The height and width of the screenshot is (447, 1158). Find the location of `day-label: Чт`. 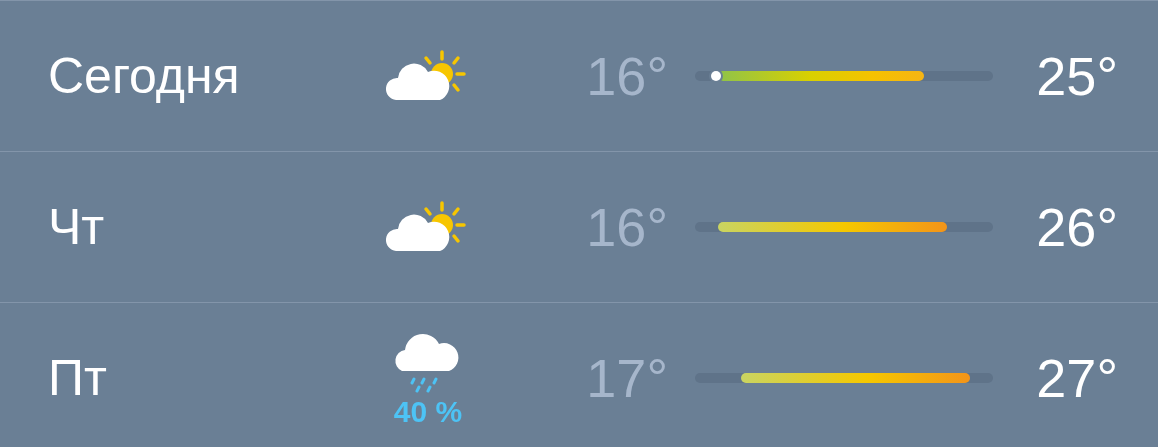

day-label: Чт is located at coordinates (77, 227).